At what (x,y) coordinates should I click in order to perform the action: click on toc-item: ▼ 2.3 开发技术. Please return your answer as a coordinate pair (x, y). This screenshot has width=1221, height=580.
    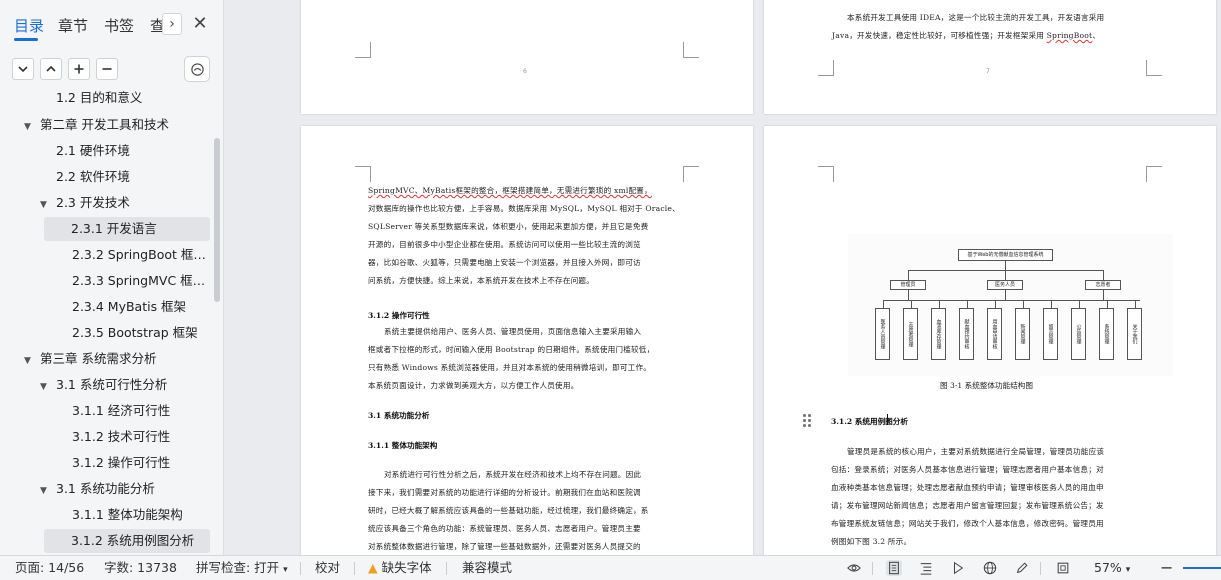
    Looking at the image, I should click on (85, 203).